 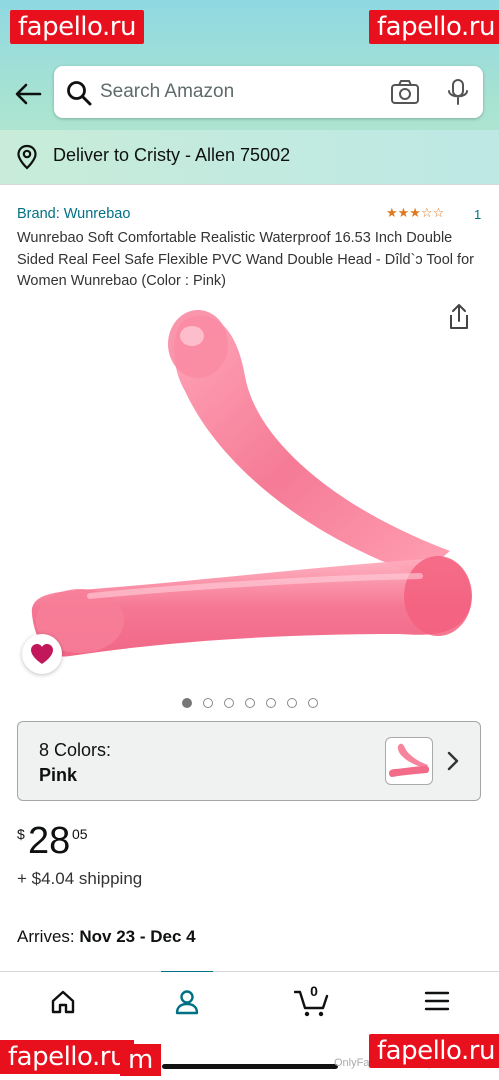 I want to click on star-rating: ★★★☆☆, so click(x=415, y=213).